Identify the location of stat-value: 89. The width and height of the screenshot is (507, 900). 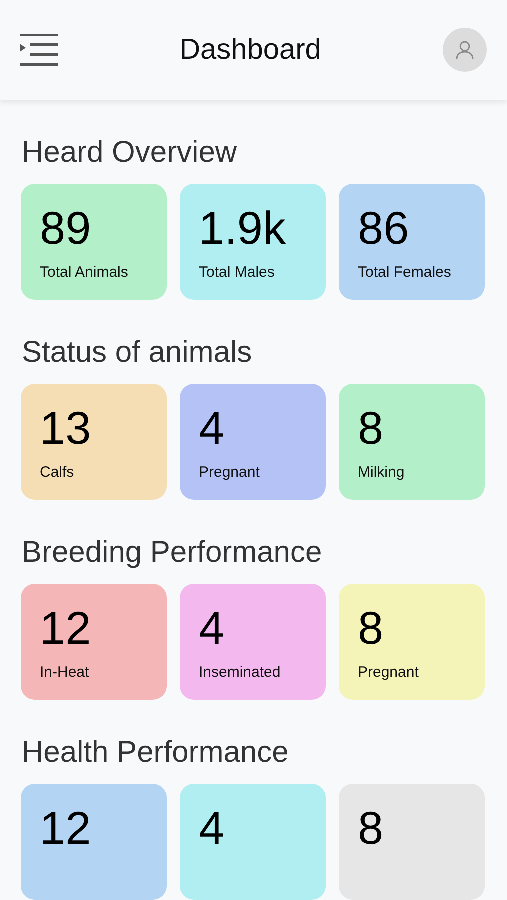
(66, 228).